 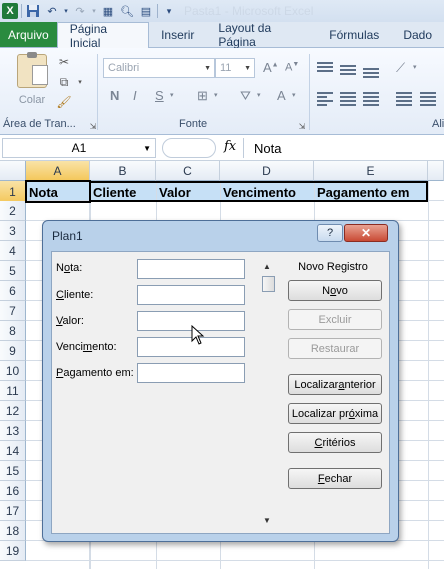 What do you see at coordinates (371, 73) in the screenshot?
I see `align-bottom-icon` at bounding box center [371, 73].